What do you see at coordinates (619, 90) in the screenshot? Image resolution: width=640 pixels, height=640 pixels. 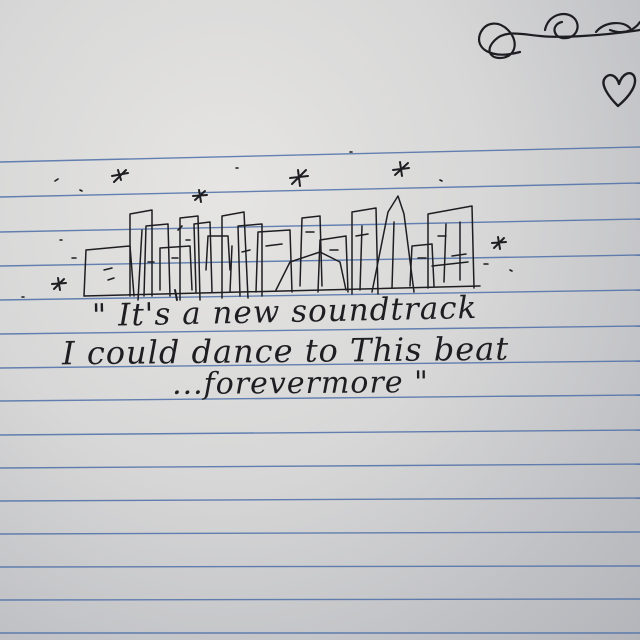 I see `heart-icon` at bounding box center [619, 90].